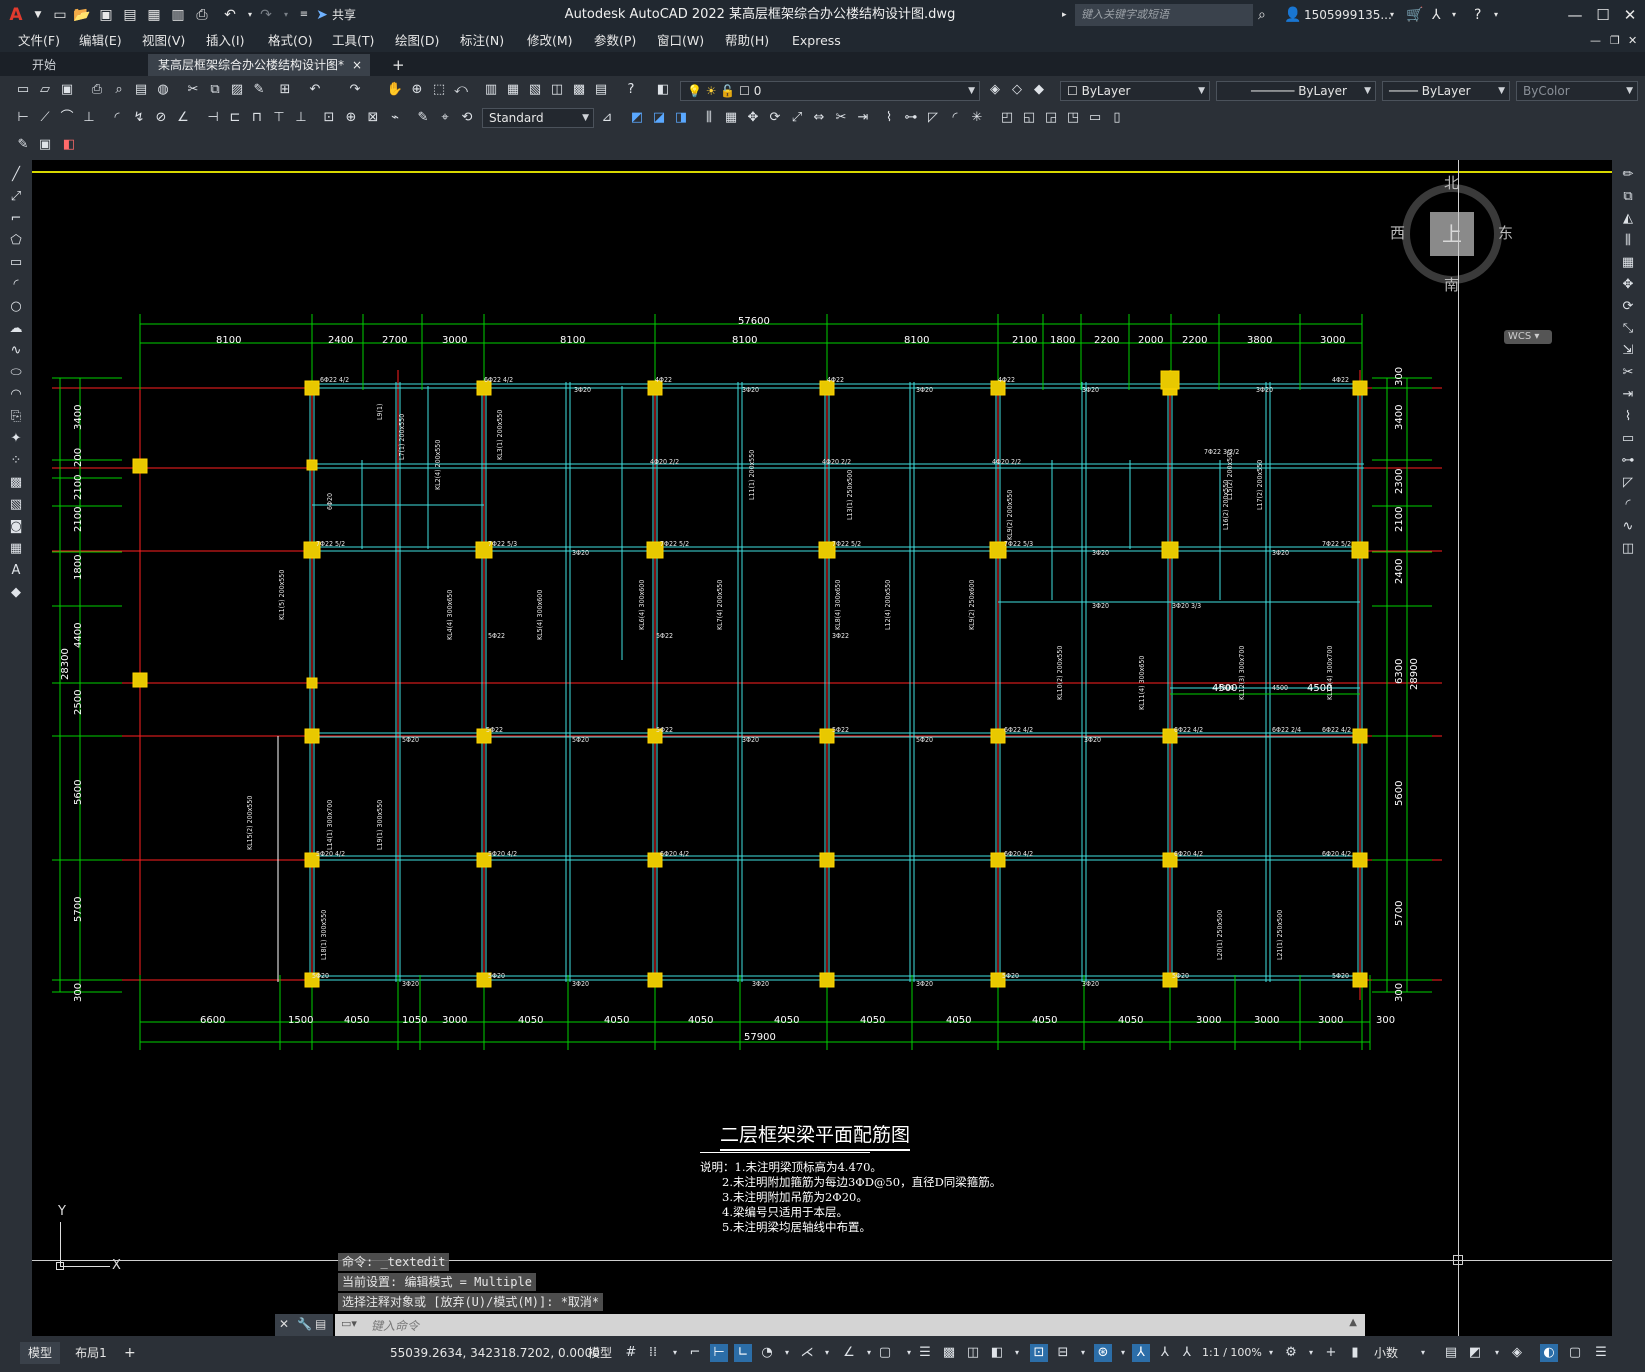 The height and width of the screenshot is (1372, 1645). Describe the element at coordinates (301, 118) in the screenshot. I see `dim-break-icon: ⊥` at that location.